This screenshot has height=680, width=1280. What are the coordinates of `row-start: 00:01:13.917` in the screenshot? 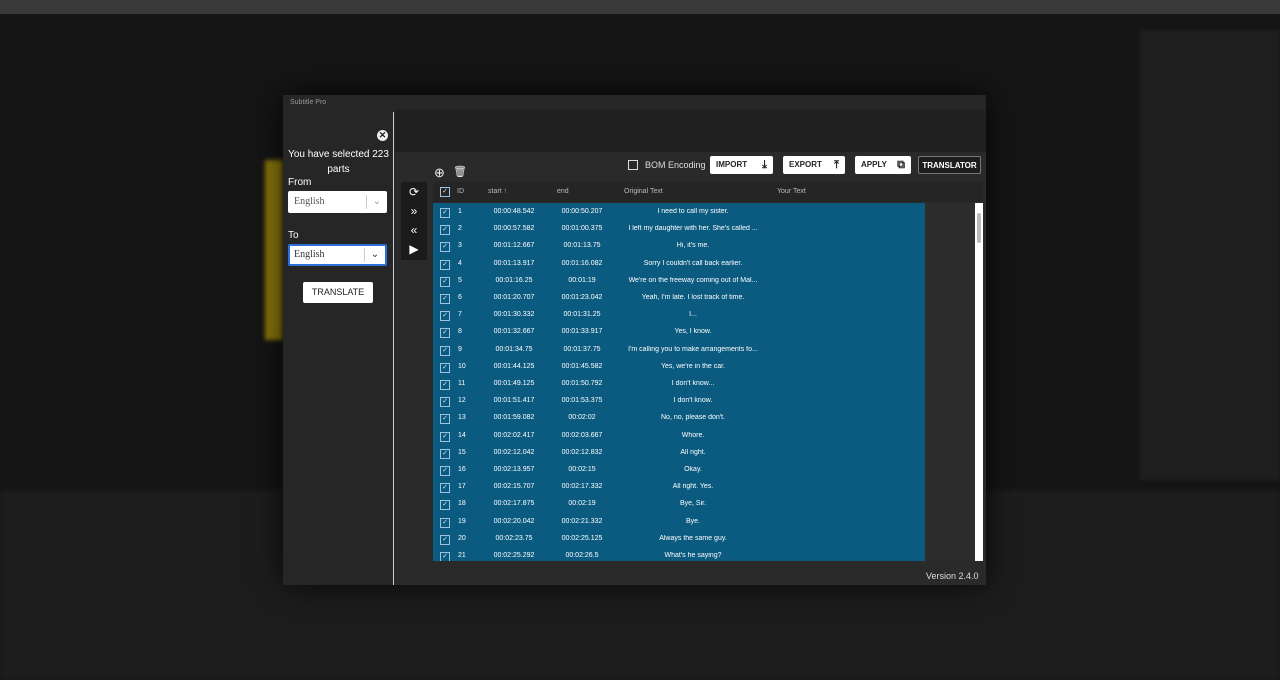 It's located at (514, 263).